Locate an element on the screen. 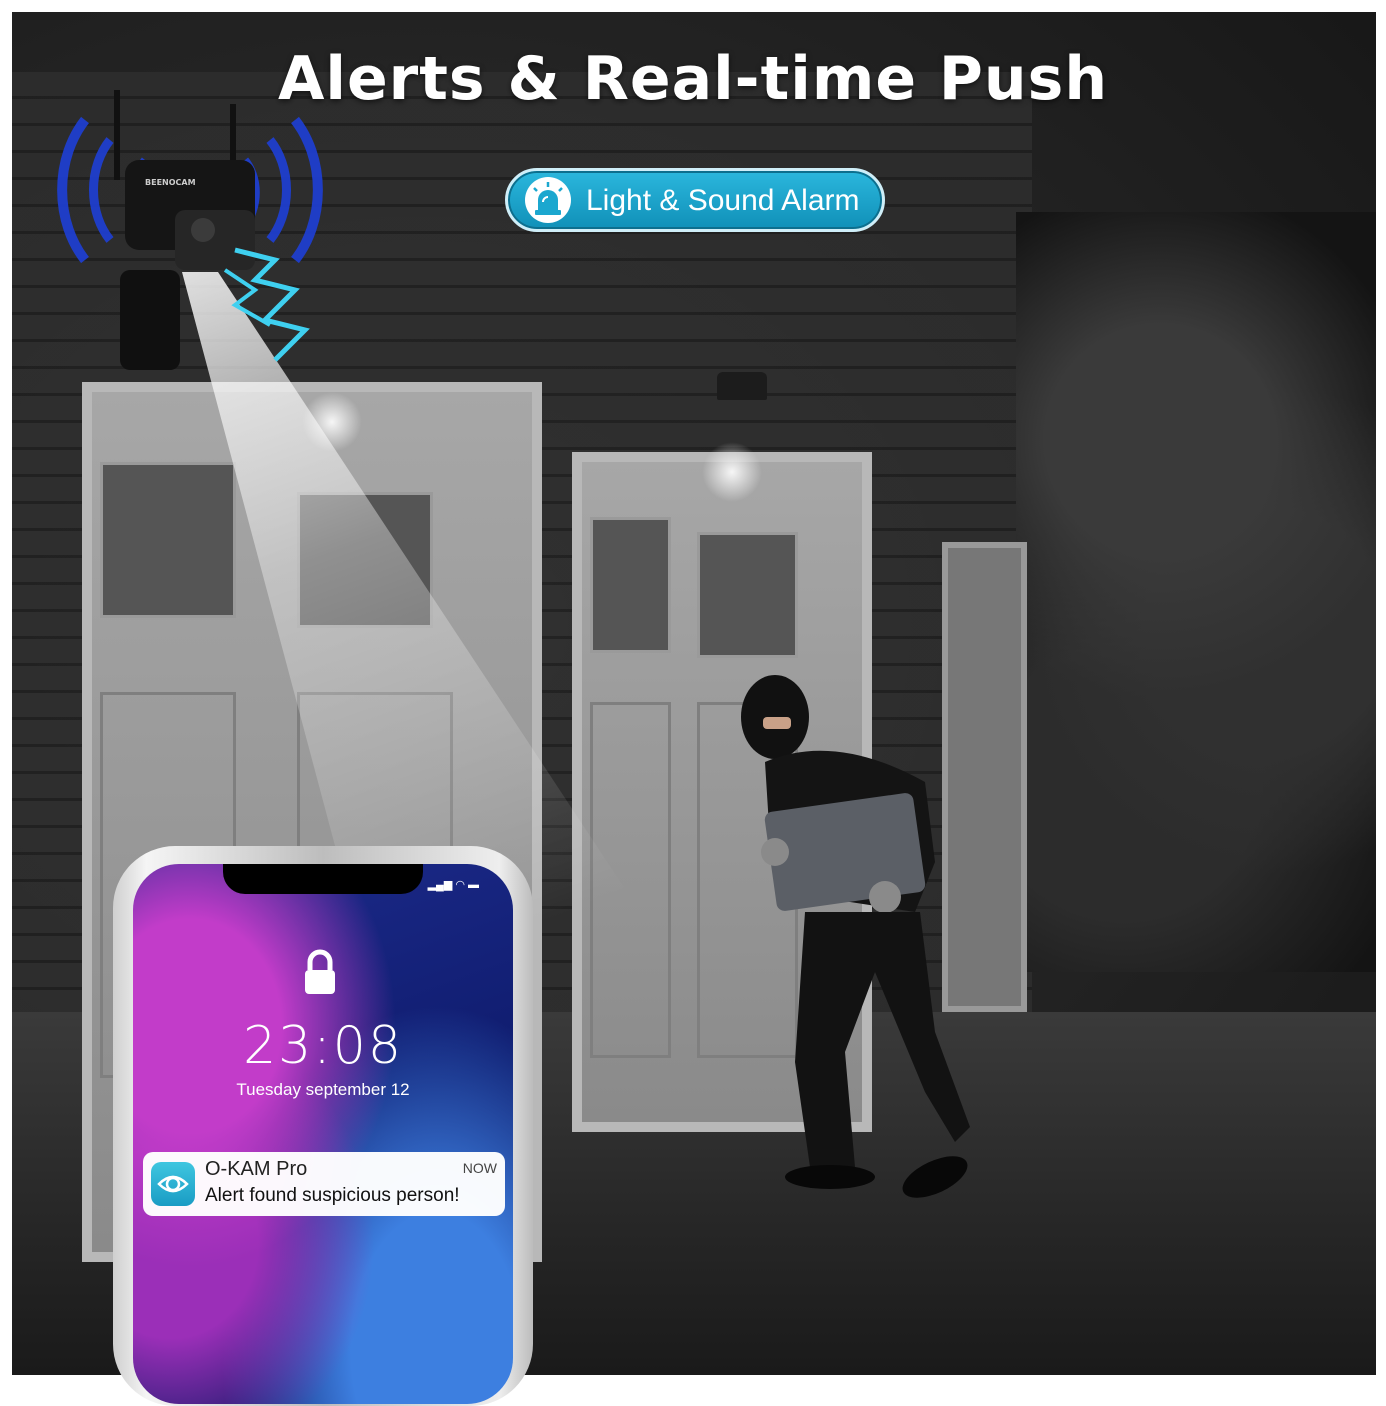 The image size is (1386, 1406). notification-time: NOW is located at coordinates (479, 1168).